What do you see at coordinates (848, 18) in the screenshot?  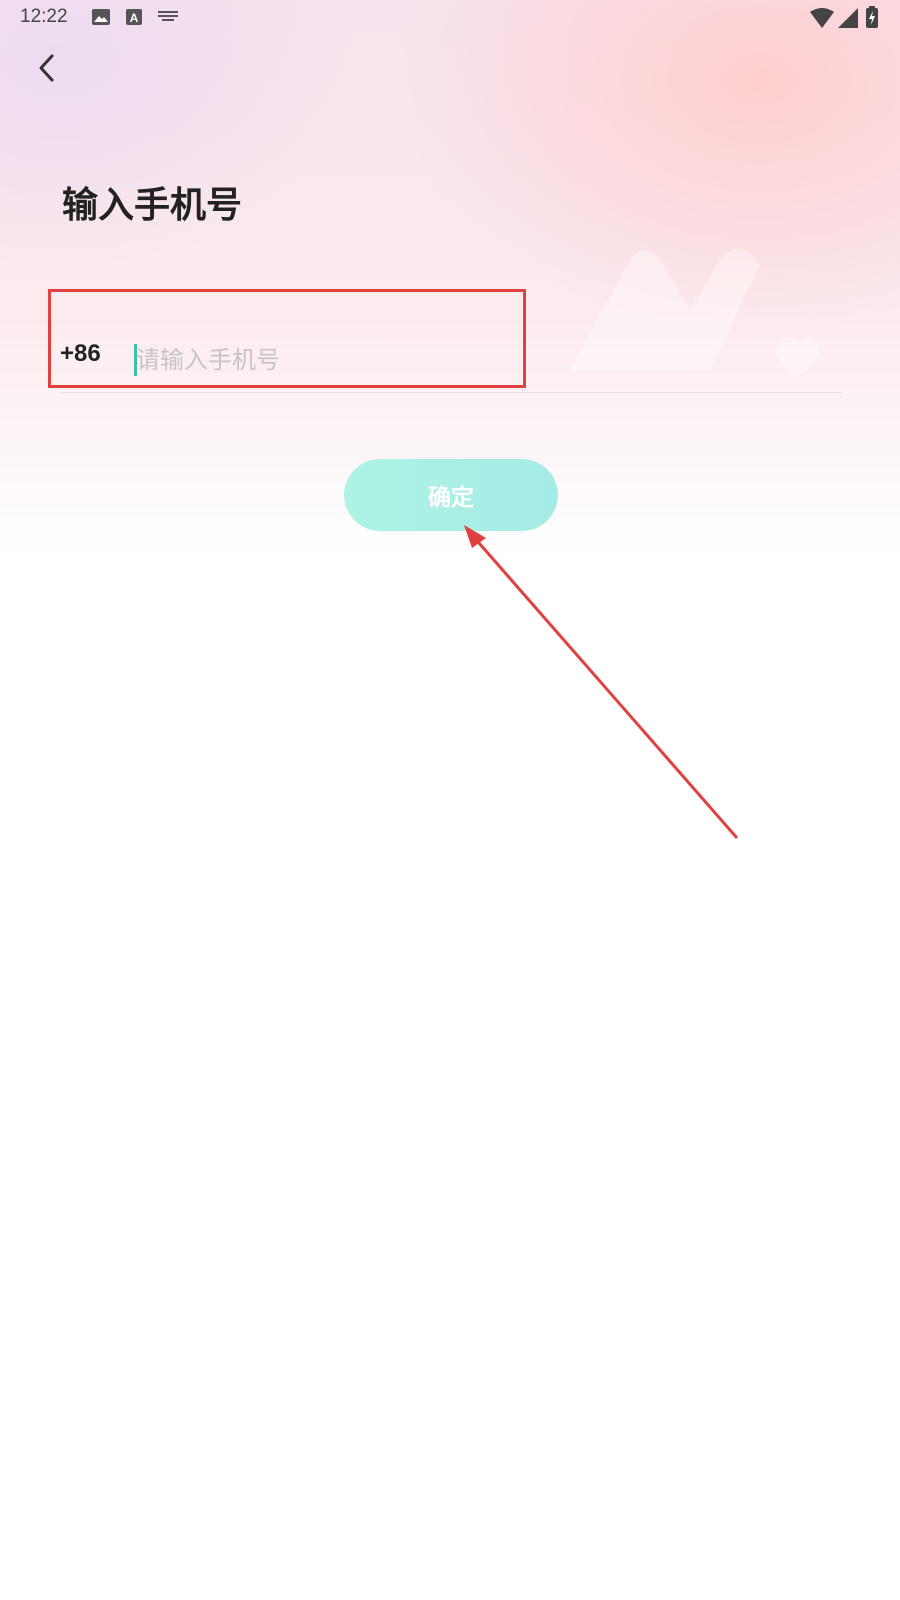 I see `cellular-icon` at bounding box center [848, 18].